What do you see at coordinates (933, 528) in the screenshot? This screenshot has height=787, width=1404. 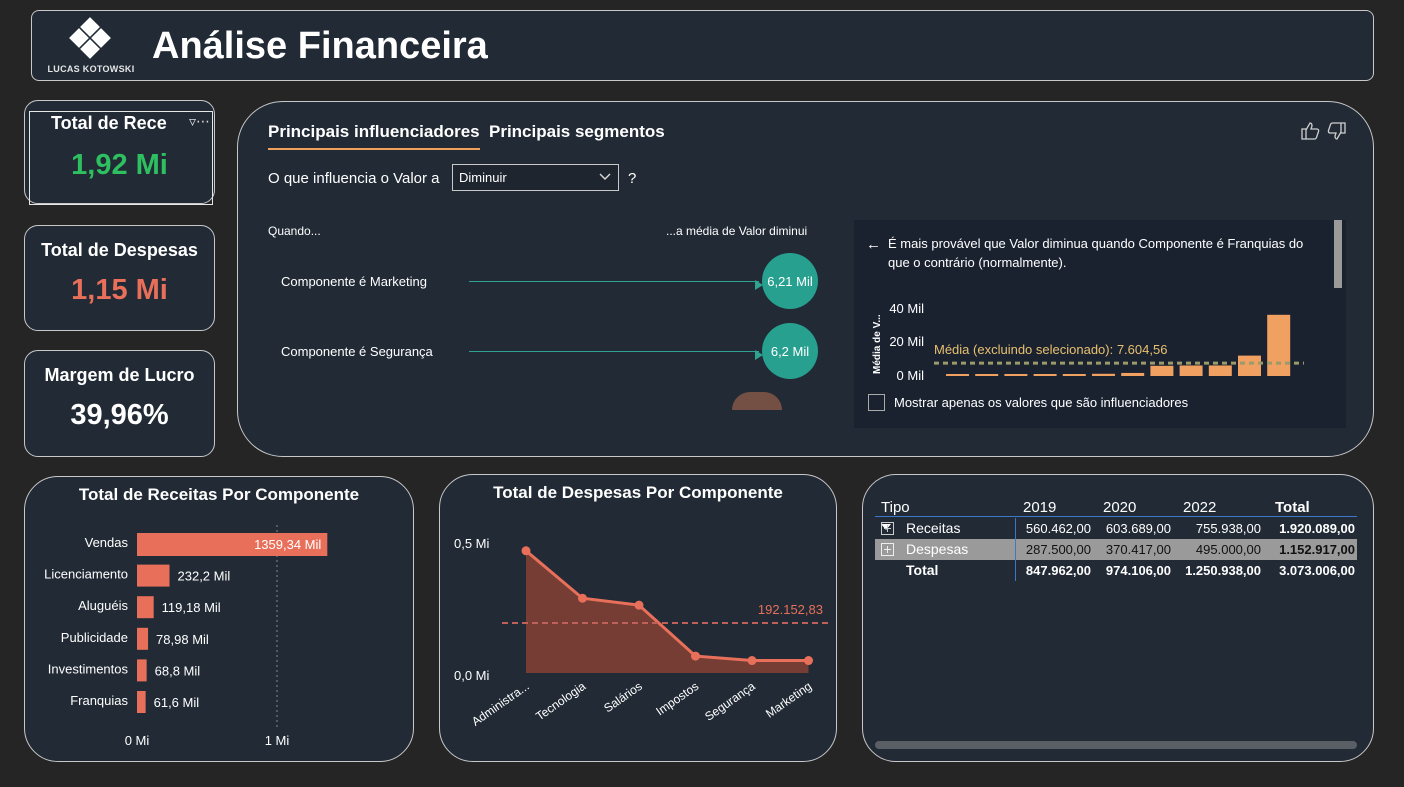 I see `row-label: Receitas` at bounding box center [933, 528].